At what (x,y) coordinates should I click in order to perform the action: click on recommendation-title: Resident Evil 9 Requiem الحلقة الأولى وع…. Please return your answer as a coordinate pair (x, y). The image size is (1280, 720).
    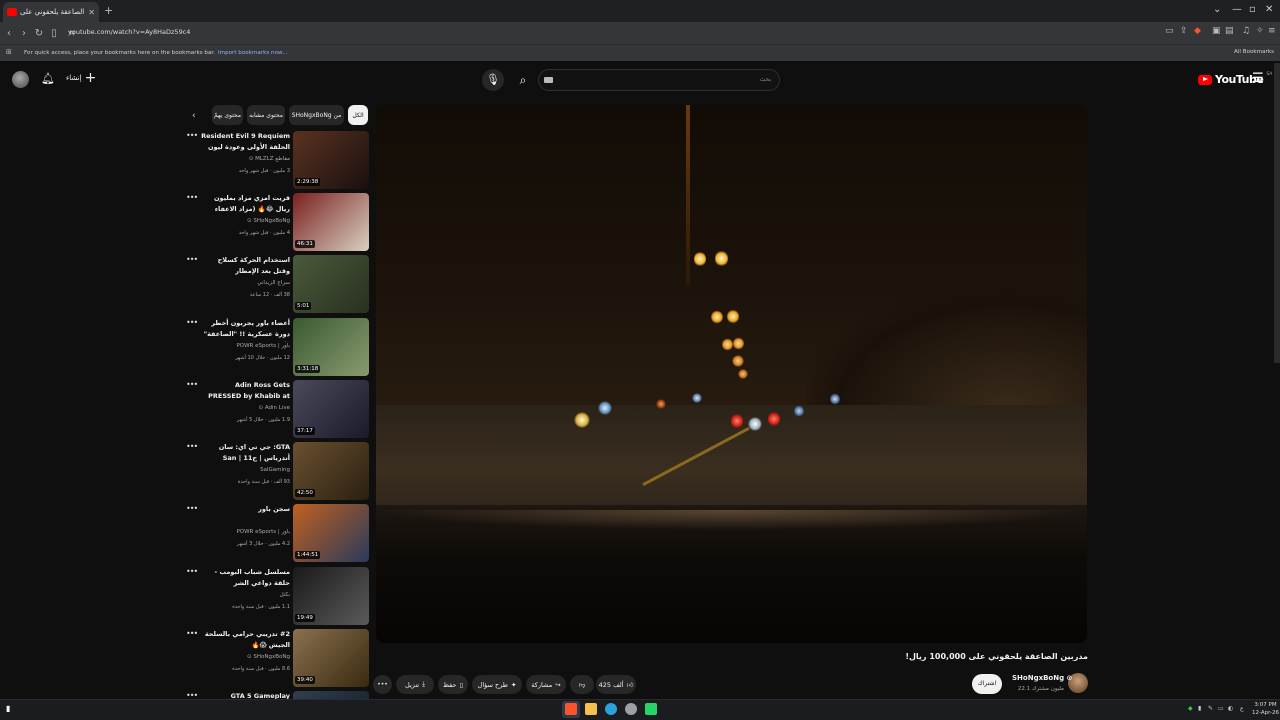
    Looking at the image, I should click on (245, 143).